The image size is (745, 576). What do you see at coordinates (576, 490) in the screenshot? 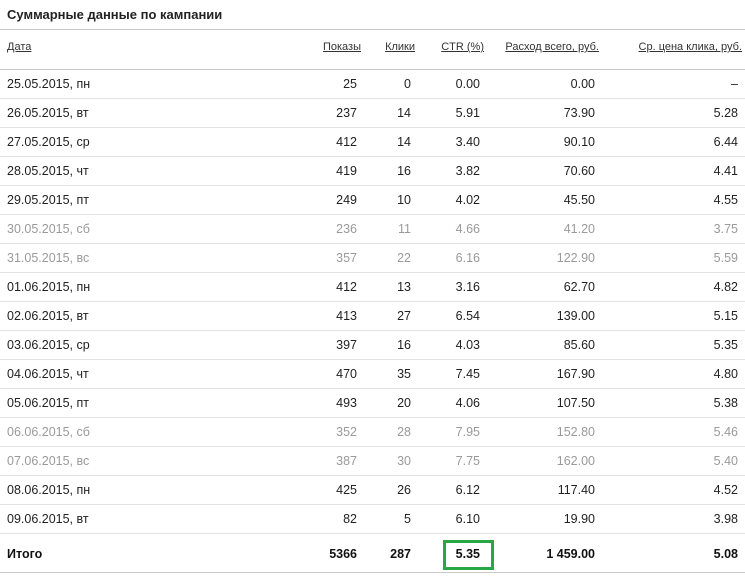
I see `cell-cost: 117.40` at bounding box center [576, 490].